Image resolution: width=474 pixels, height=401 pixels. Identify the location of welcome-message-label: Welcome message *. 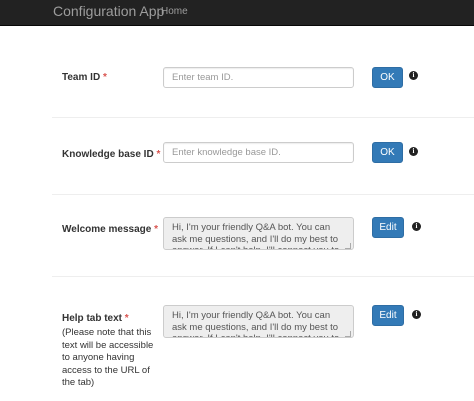
(110, 230).